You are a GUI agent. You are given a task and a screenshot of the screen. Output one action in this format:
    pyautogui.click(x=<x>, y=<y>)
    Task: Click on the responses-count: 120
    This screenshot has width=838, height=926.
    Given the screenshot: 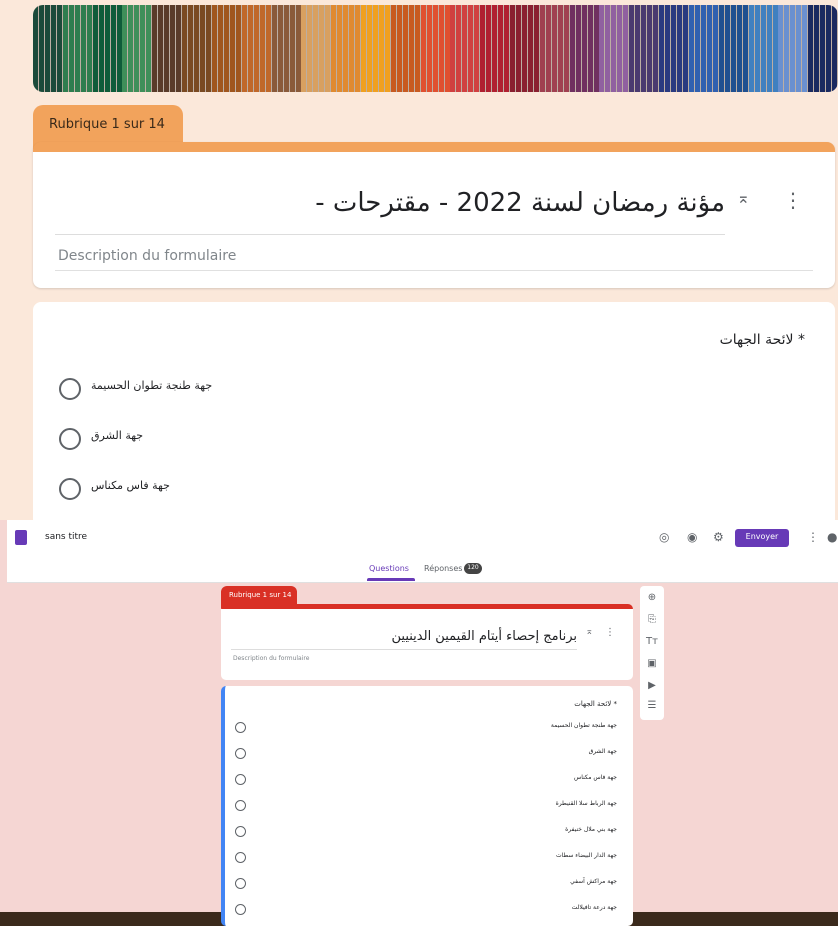 What is the action you would take?
    pyautogui.click(x=473, y=567)
    